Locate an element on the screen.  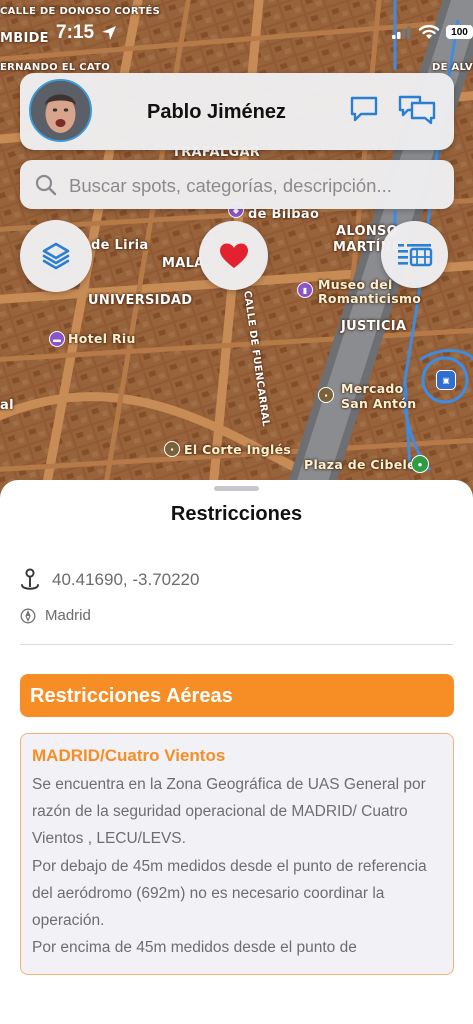
layers-button is located at coordinates (56, 256).